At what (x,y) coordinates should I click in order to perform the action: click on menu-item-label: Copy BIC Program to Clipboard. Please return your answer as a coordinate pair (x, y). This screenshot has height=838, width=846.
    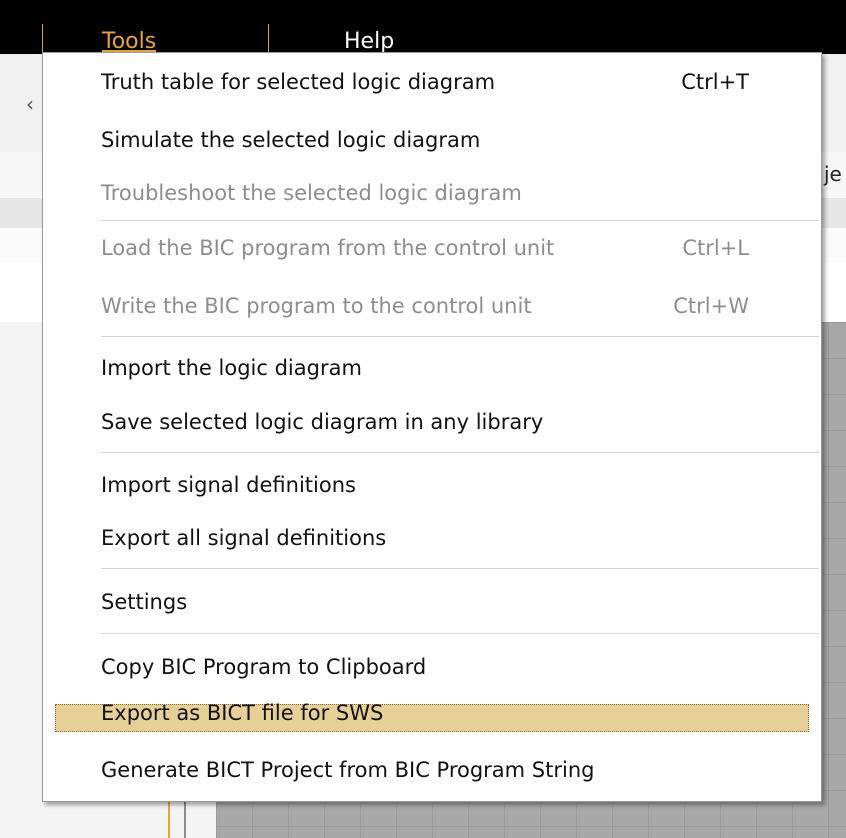
    Looking at the image, I should click on (264, 667).